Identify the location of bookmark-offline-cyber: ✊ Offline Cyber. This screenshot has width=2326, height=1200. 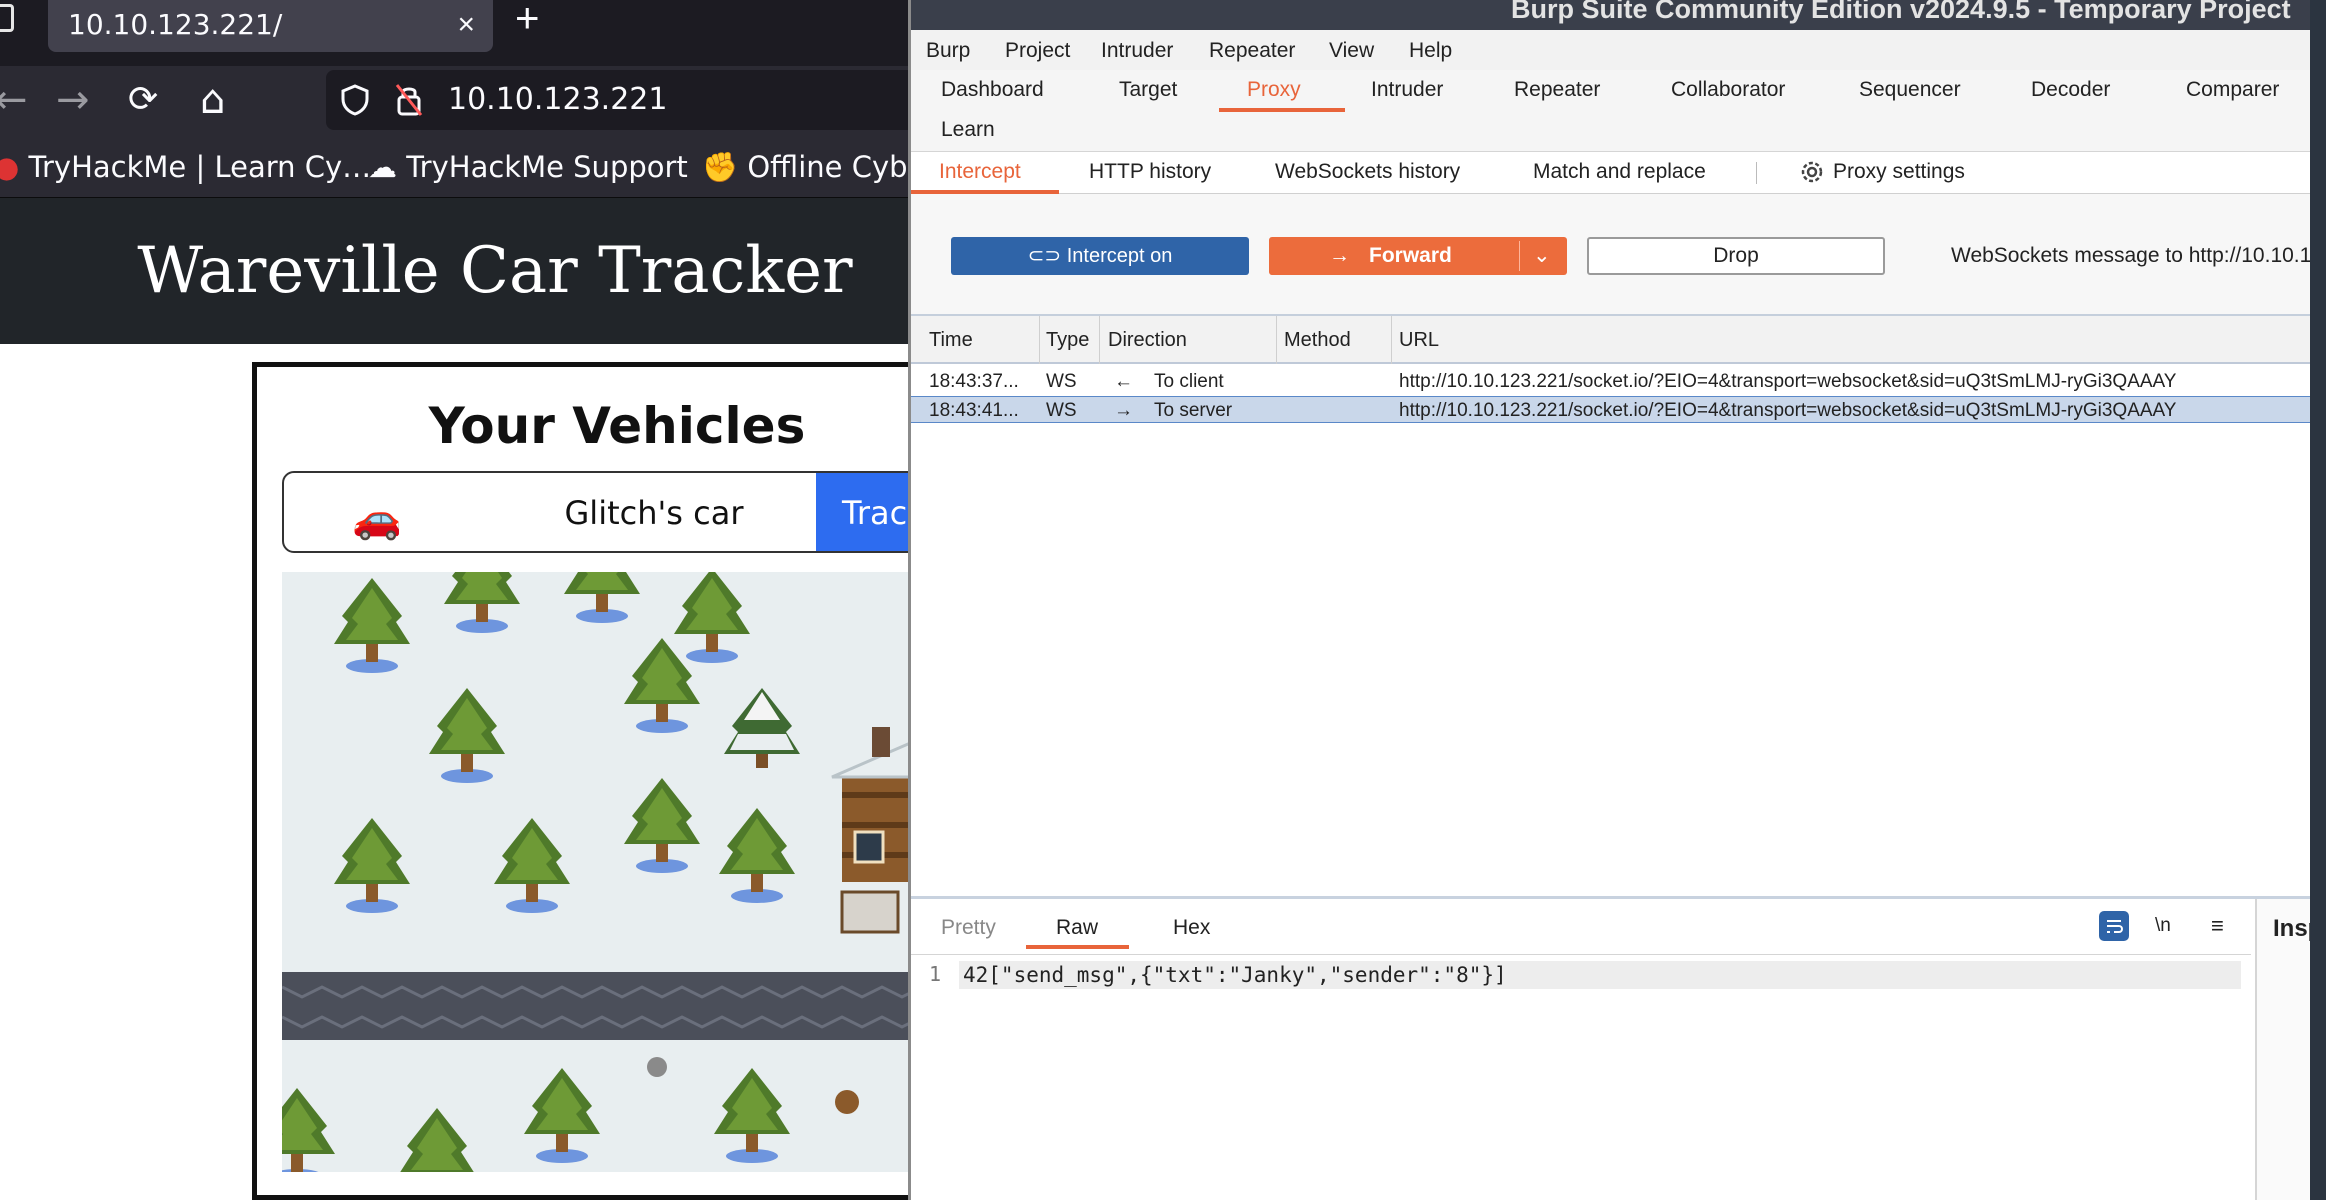
(819, 167).